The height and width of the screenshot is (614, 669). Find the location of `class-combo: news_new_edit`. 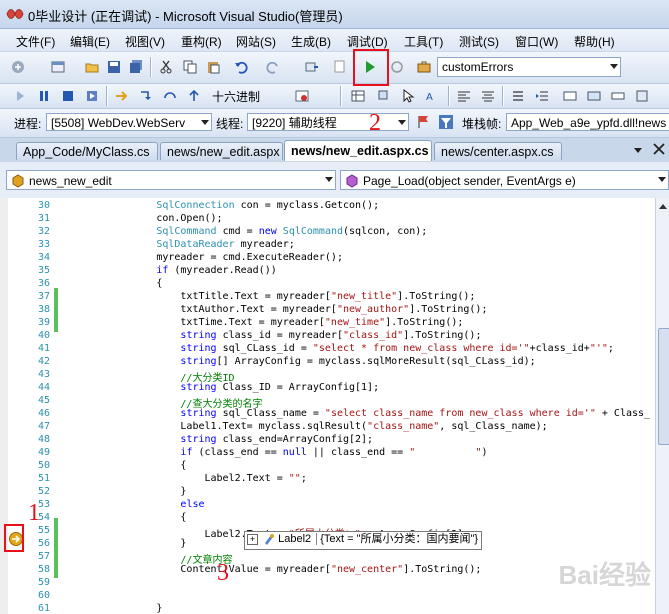

class-combo: news_new_edit is located at coordinates (171, 180).